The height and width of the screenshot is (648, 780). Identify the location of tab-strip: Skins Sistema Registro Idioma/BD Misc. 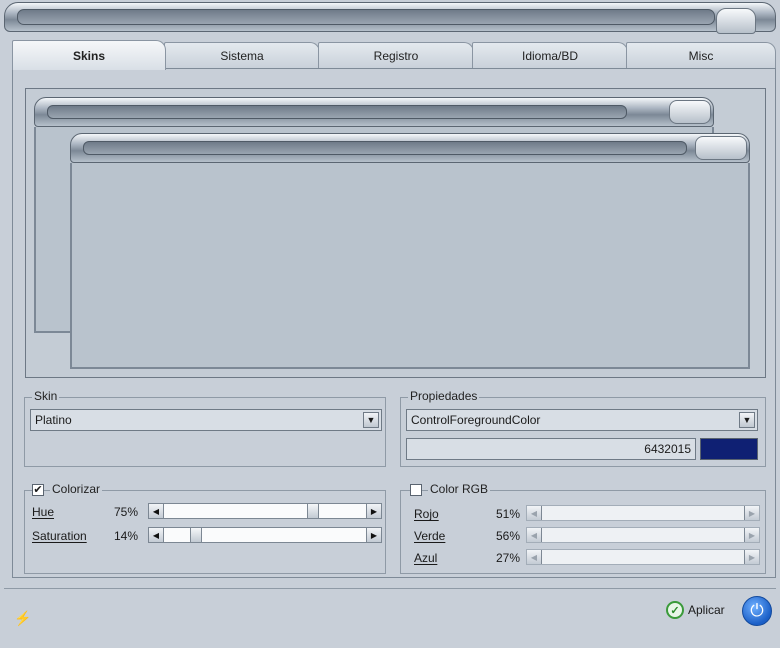
(394, 55).